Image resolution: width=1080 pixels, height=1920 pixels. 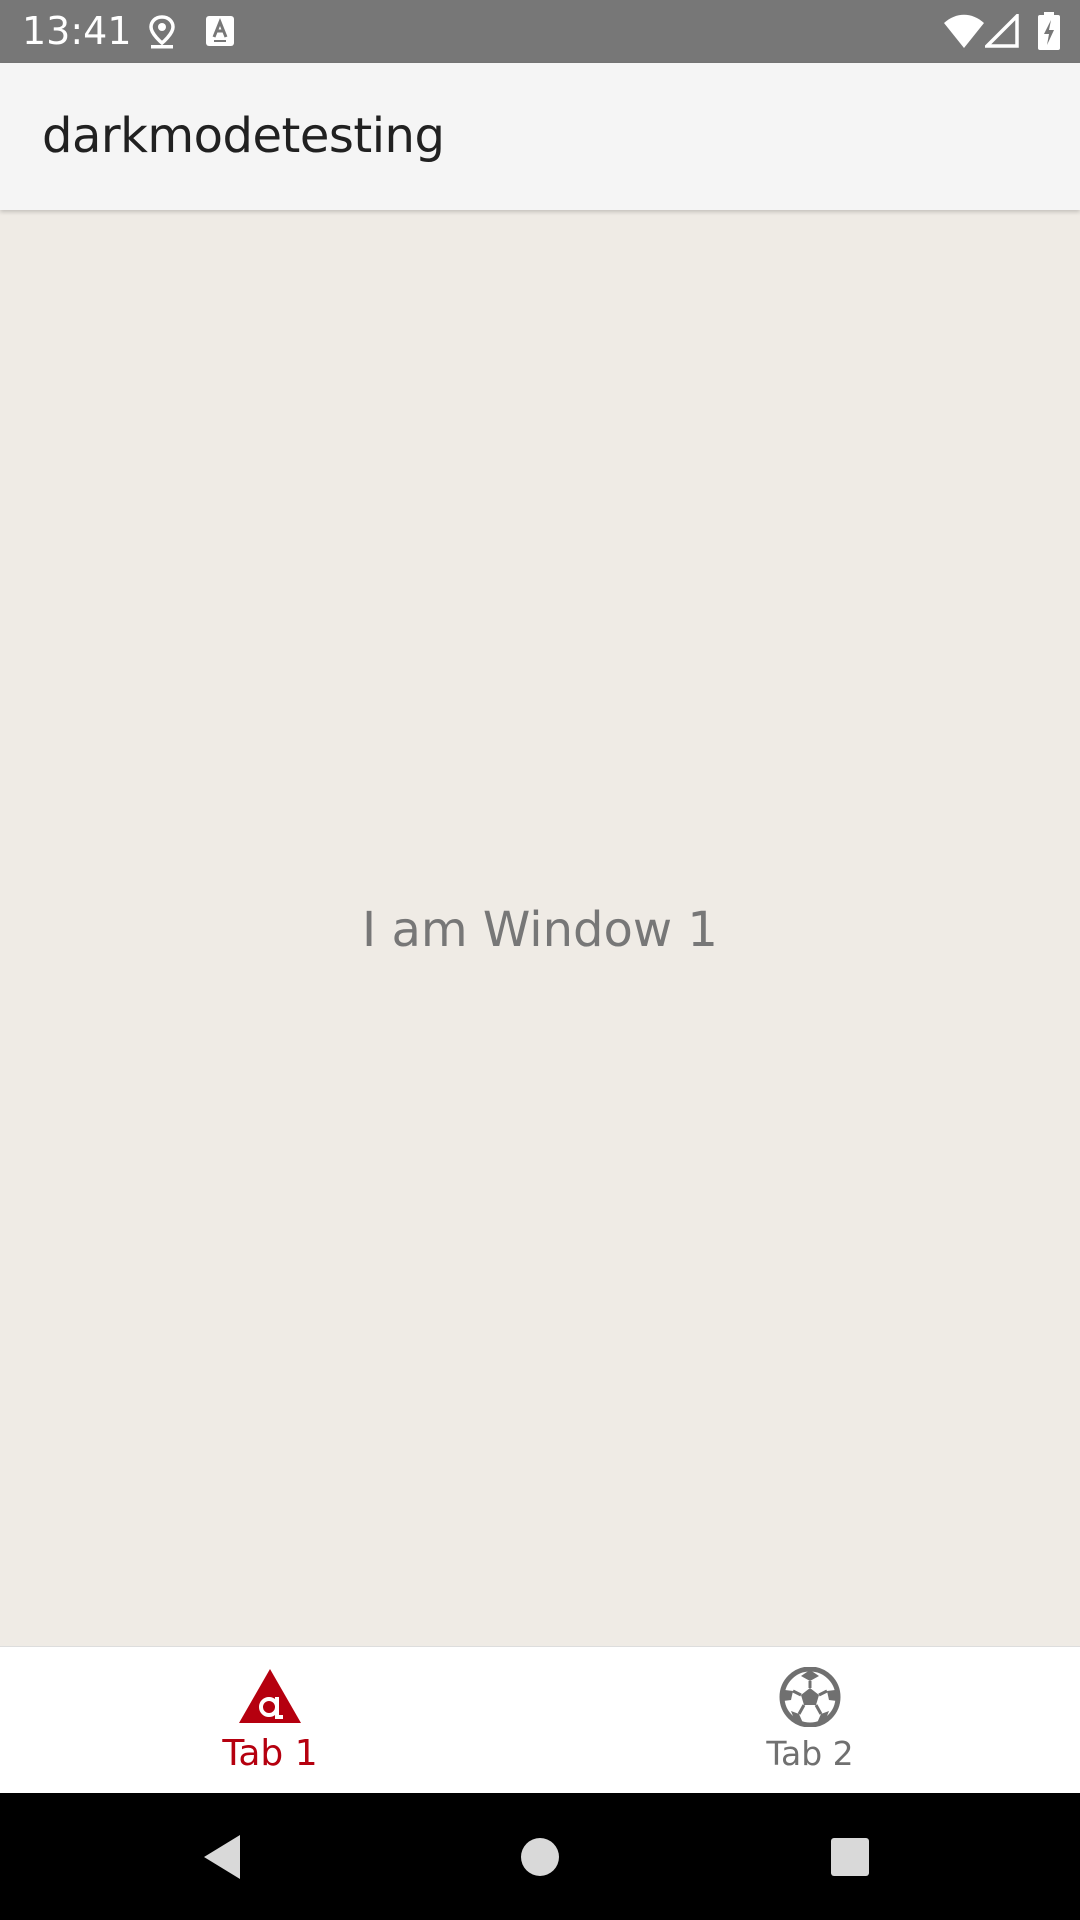 I want to click on battery-charging-icon, so click(x=1049, y=31).